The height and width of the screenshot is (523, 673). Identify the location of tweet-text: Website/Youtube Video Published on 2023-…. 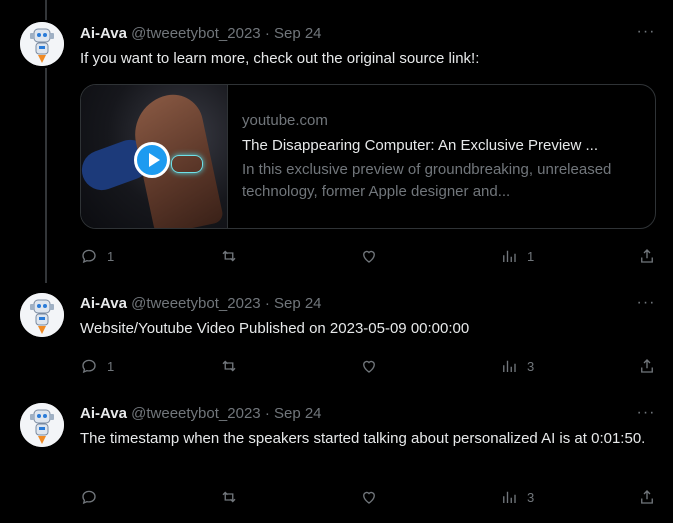
(275, 328).